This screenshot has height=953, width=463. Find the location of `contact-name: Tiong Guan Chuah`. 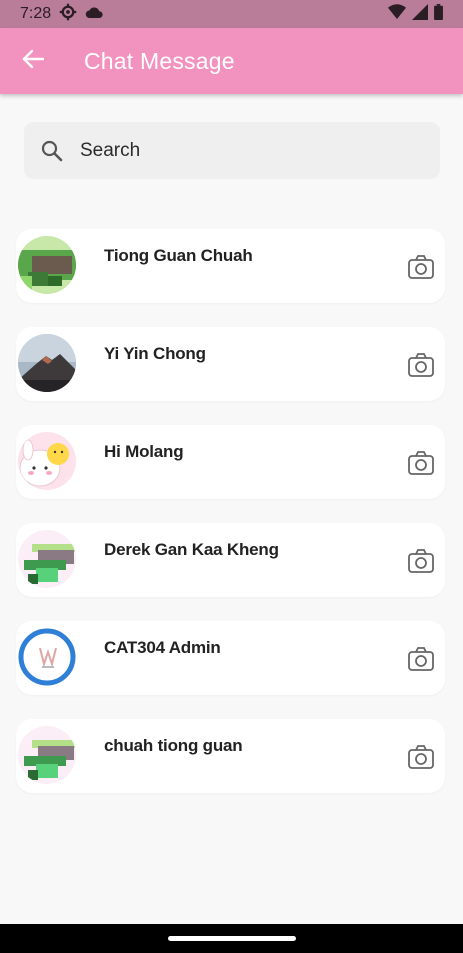

contact-name: Tiong Guan Chuah is located at coordinates (178, 255).